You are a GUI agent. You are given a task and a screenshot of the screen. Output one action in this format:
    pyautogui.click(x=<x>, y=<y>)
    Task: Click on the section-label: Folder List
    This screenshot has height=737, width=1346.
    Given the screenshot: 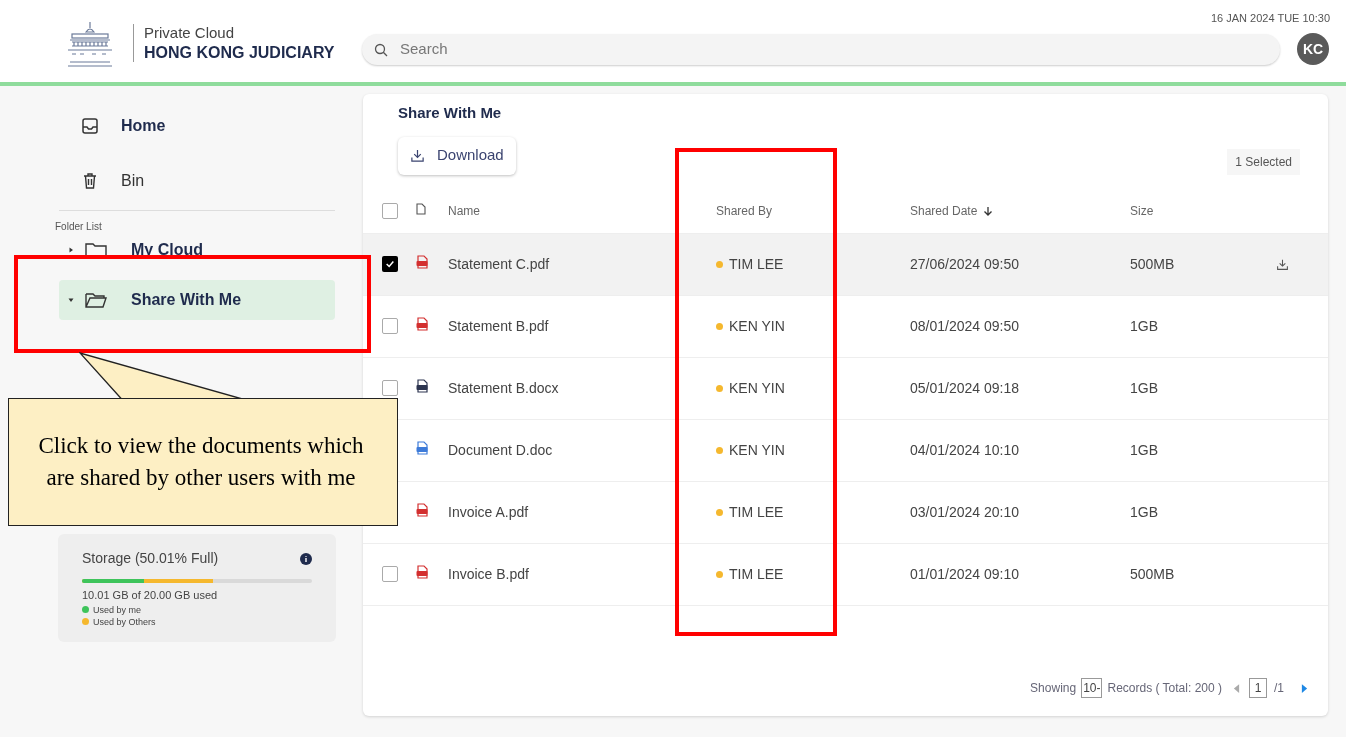 What is the action you would take?
    pyautogui.click(x=79, y=227)
    